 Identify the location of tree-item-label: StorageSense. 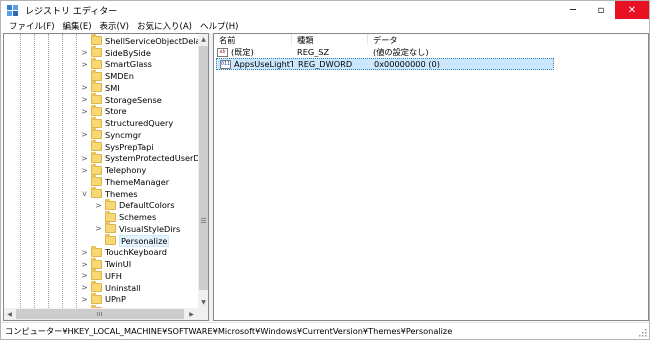
(133, 99).